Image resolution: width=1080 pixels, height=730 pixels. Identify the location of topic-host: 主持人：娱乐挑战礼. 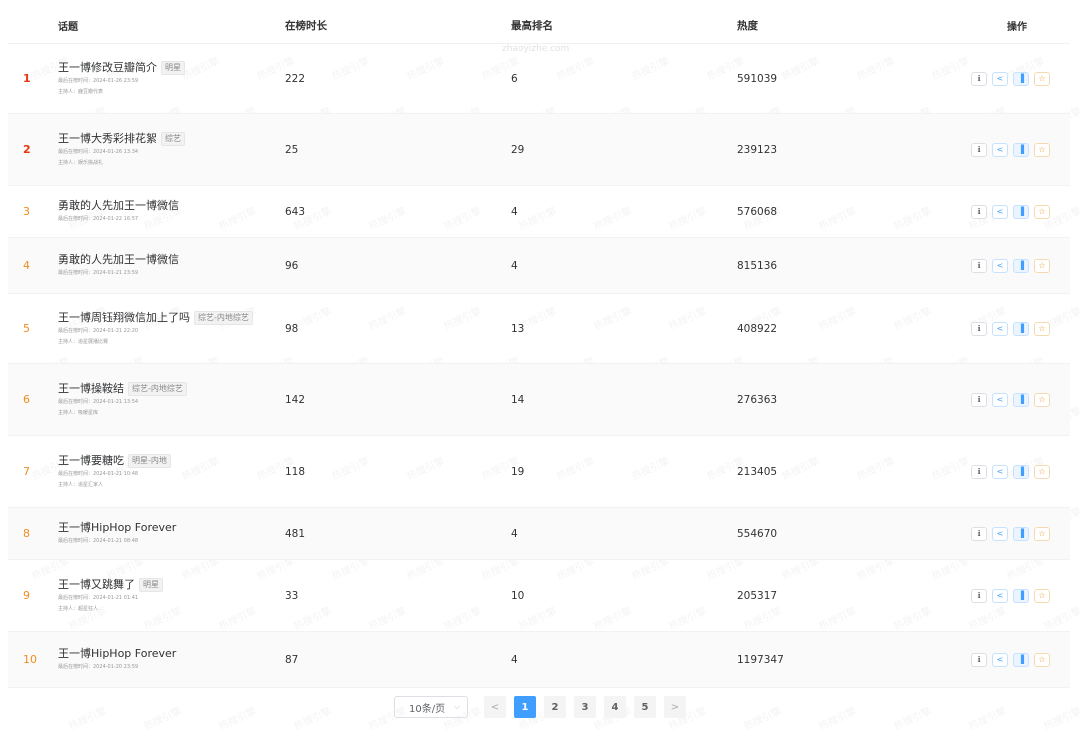
(81, 162).